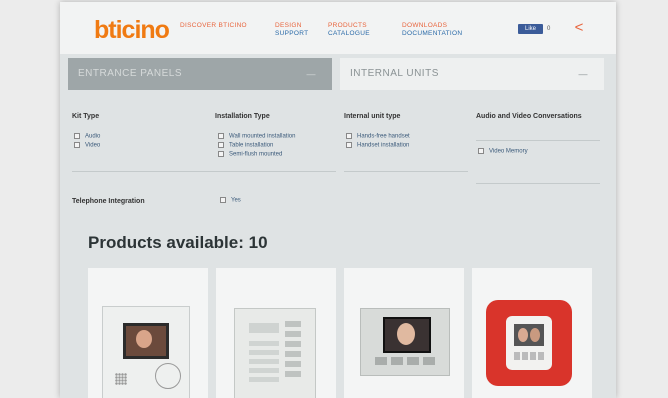 Image resolution: width=668 pixels, height=398 pixels. I want to click on installation-option-semiflush: Semi-flush mounted, so click(250, 155).